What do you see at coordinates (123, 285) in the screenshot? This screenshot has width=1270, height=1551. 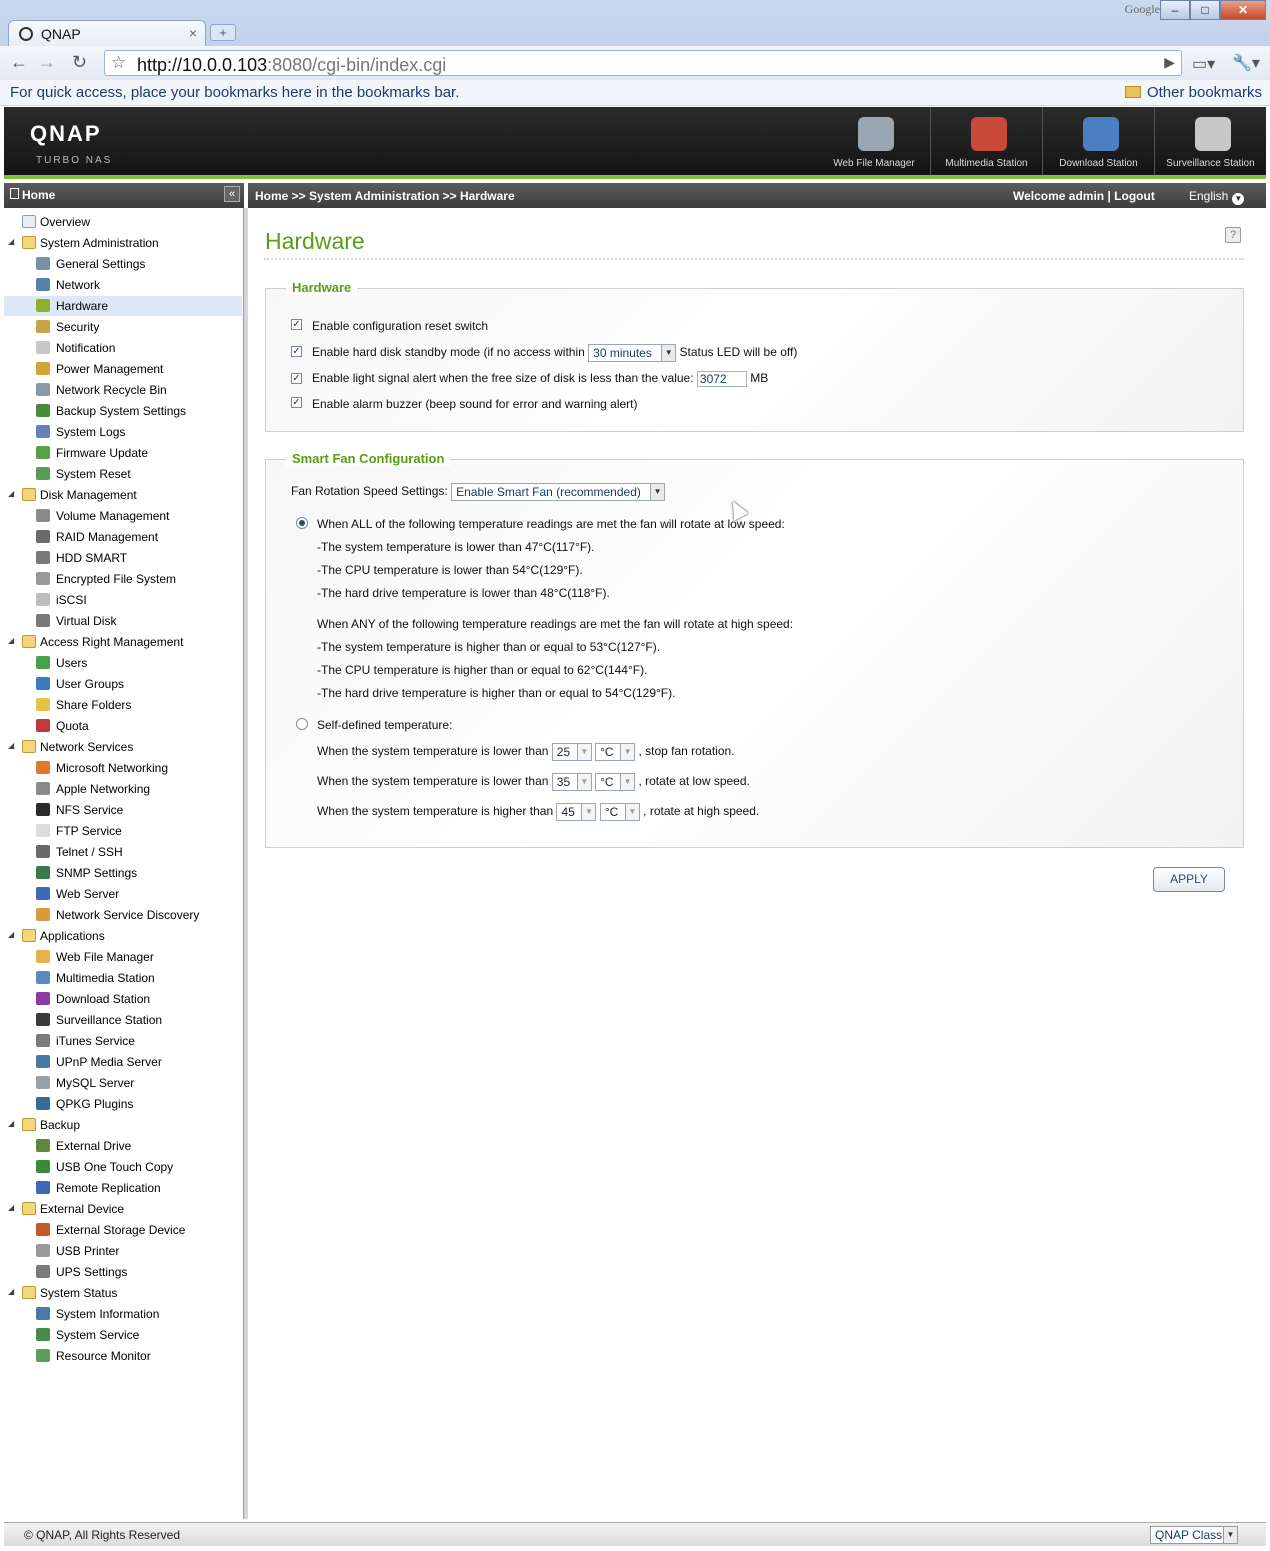 I see `sidebar-item: Network` at bounding box center [123, 285].